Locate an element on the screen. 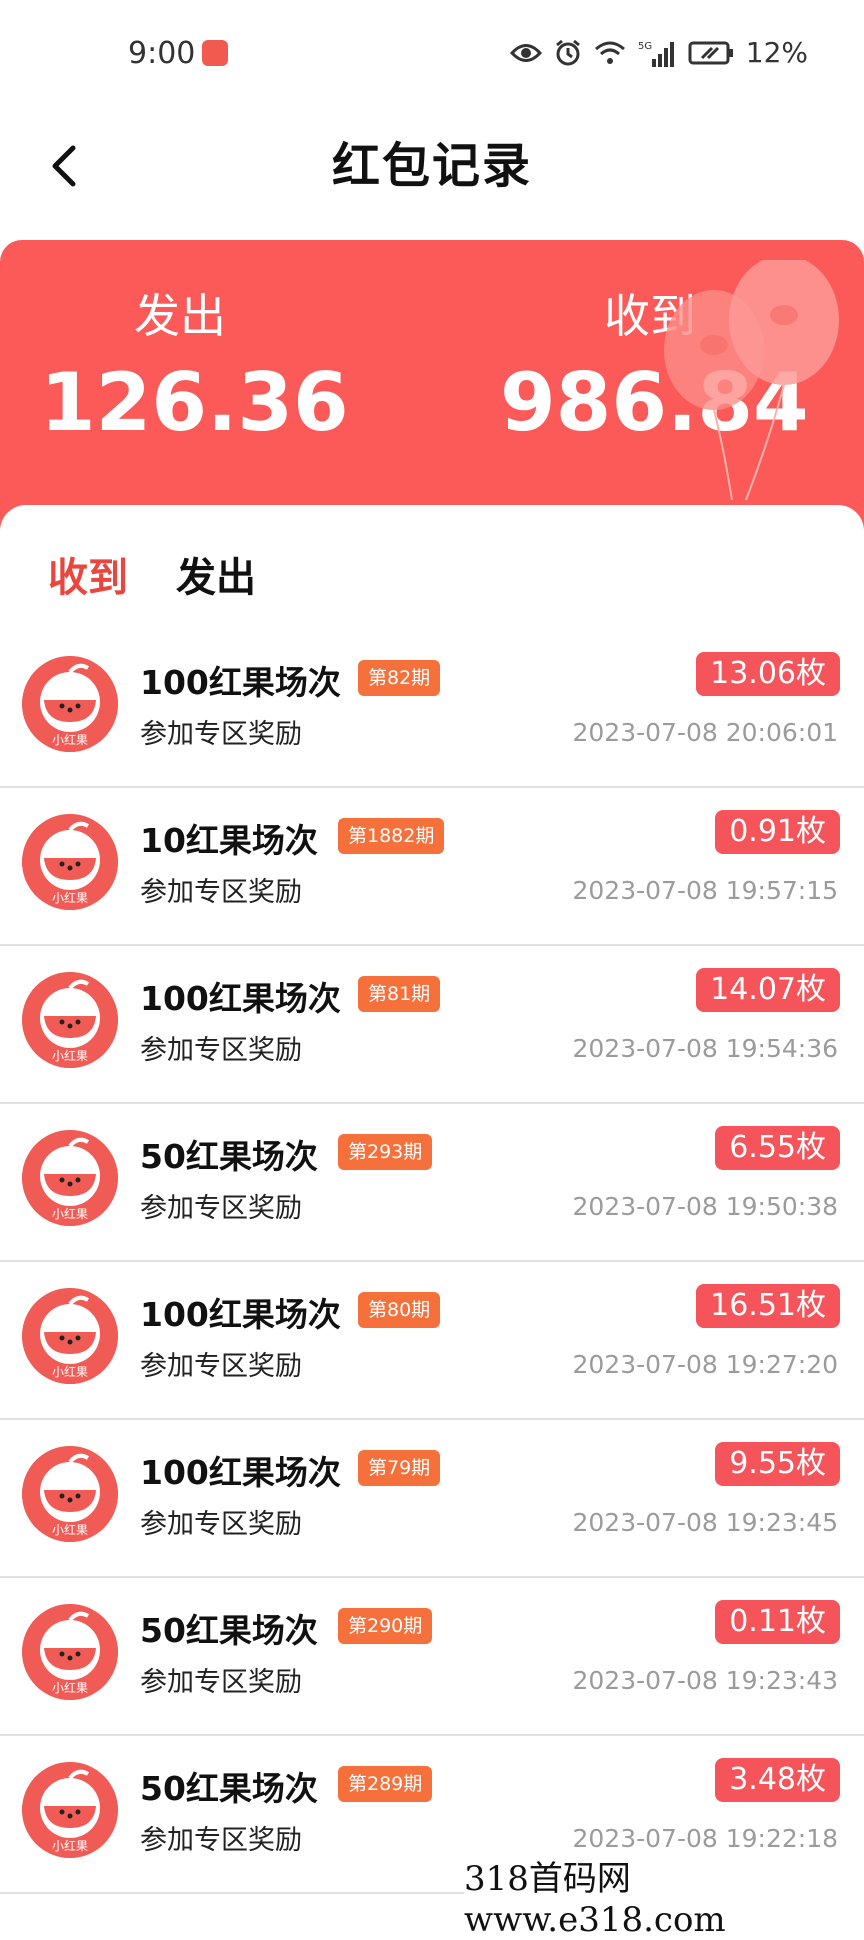 The width and height of the screenshot is (864, 1940). status-bar: 9:00 5G 12% is located at coordinates (432, 55).